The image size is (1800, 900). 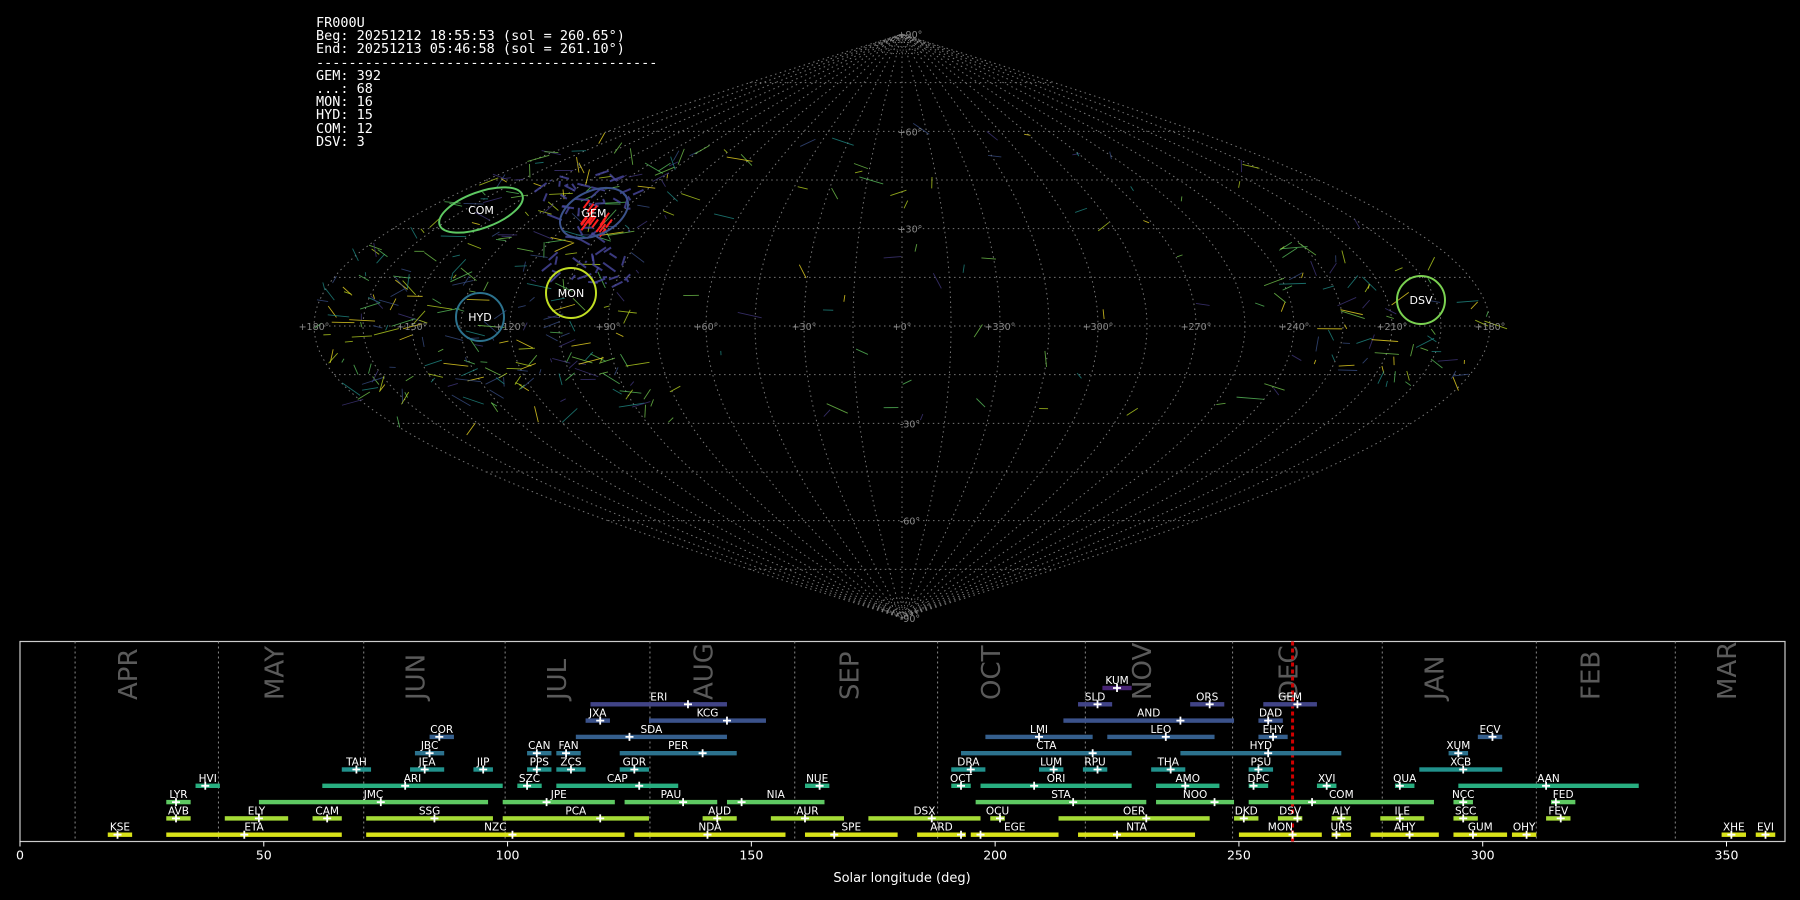 What do you see at coordinates (1136, 828) in the screenshot?
I see `shower-label-nta: NTA` at bounding box center [1136, 828].